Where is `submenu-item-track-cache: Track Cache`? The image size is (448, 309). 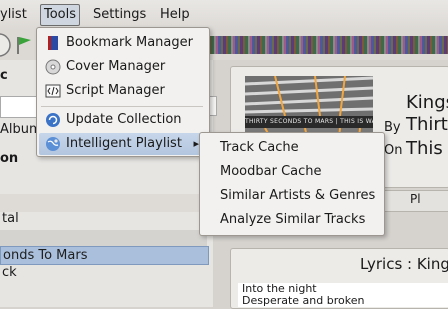
submenu-item-track-cache: Track Cache is located at coordinates (259, 148).